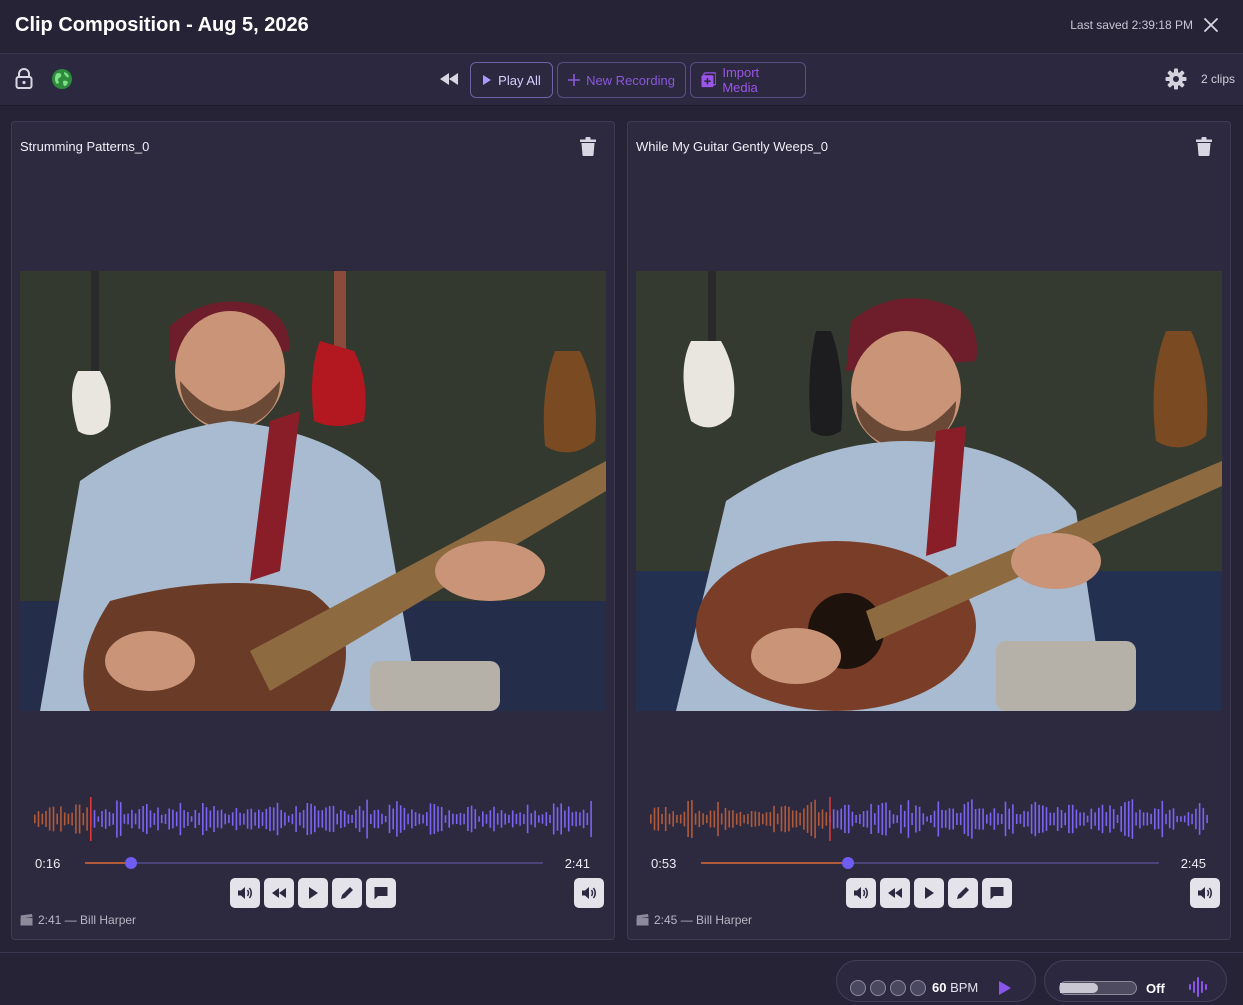 This screenshot has width=1243, height=1005. I want to click on play-all-button: Play All, so click(511, 80).